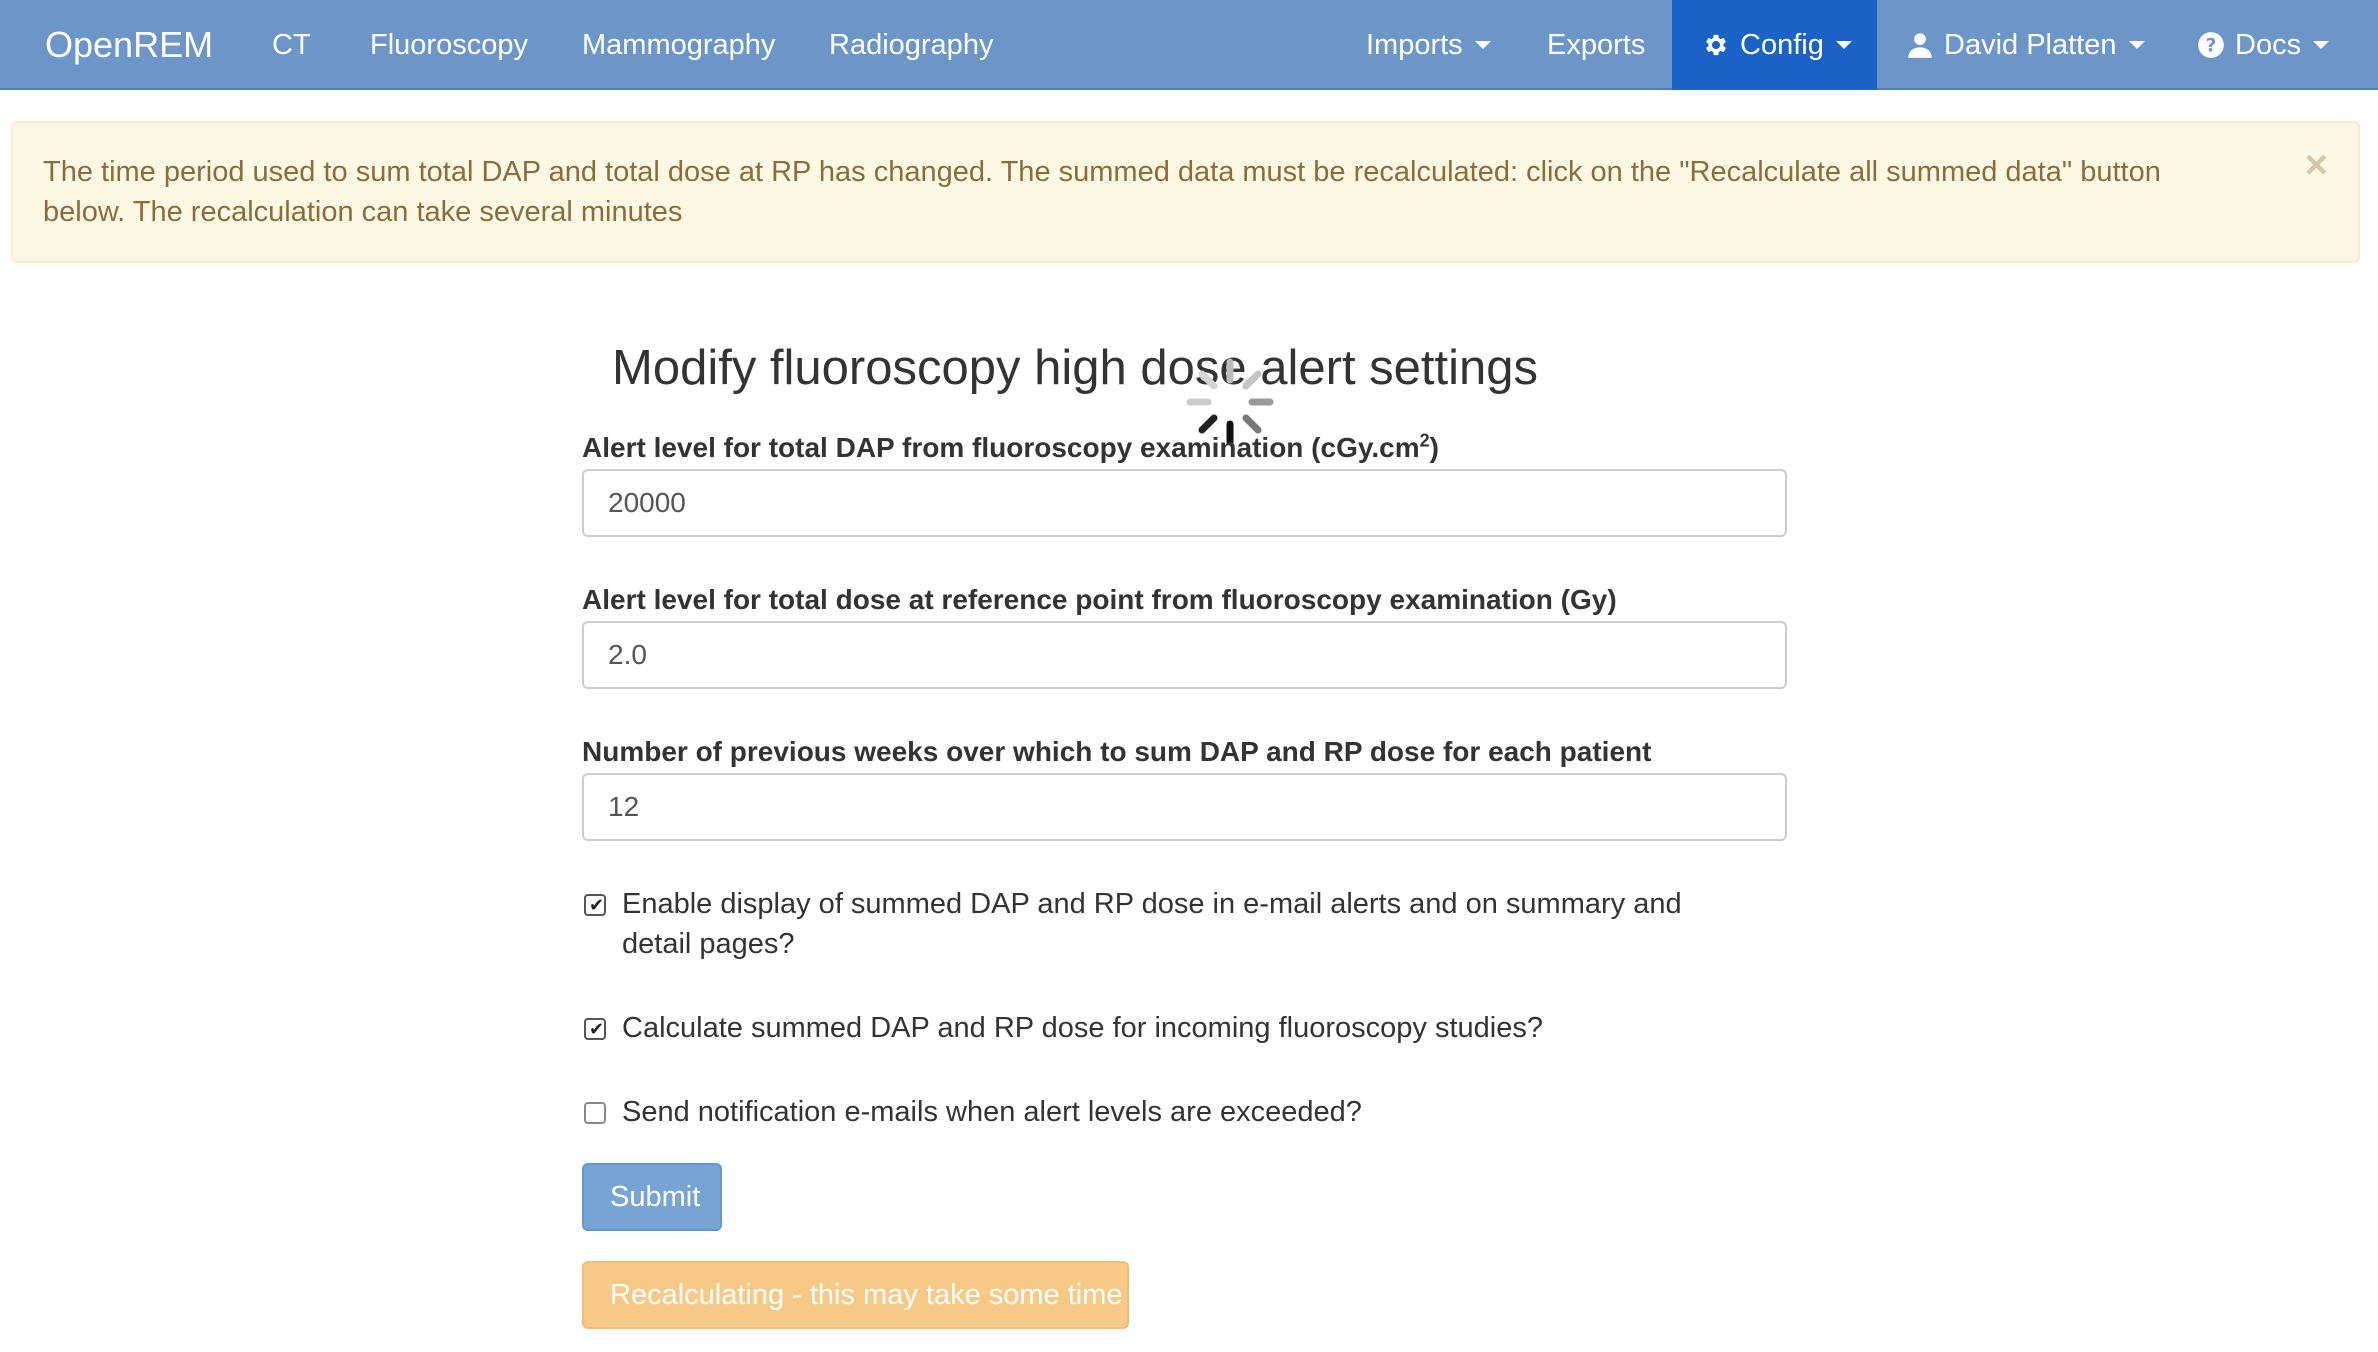 The image size is (2378, 1352). Describe the element at coordinates (1596, 45) in the screenshot. I see `nav-exports: Exports` at that location.